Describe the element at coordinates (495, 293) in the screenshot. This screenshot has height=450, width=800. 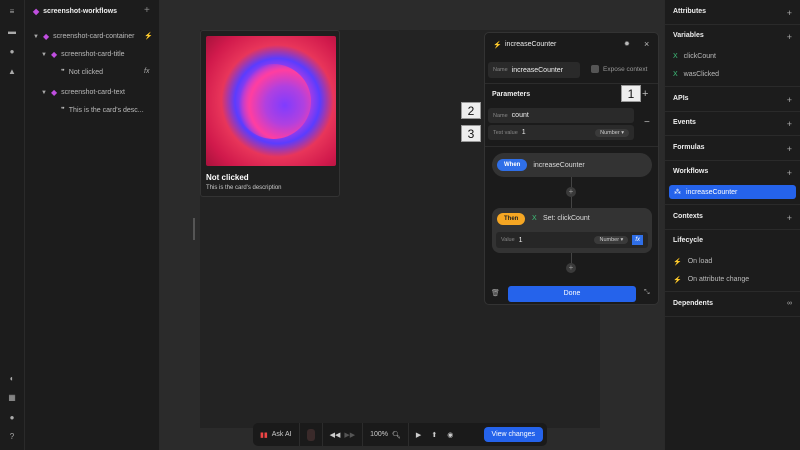
I see `trash-icon: 🗑` at that location.